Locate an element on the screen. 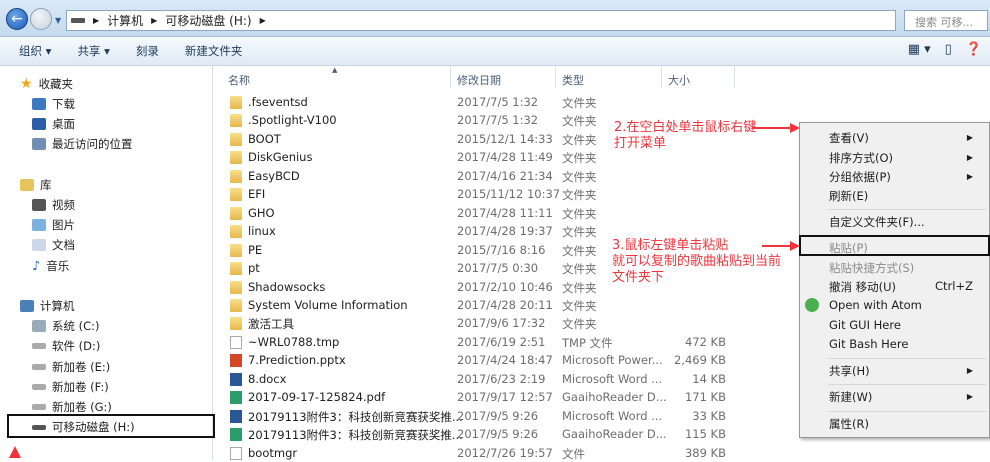 Image resolution: width=990 pixels, height=462 pixels. new-folder-button: 新建文件夹 is located at coordinates (214, 51).